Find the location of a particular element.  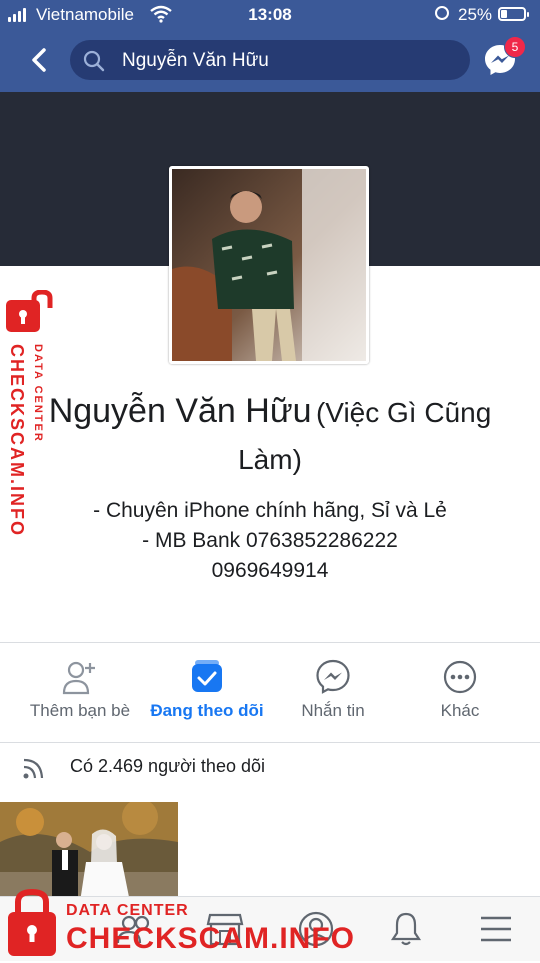

messenger-badge: 5 is located at coordinates (515, 47).